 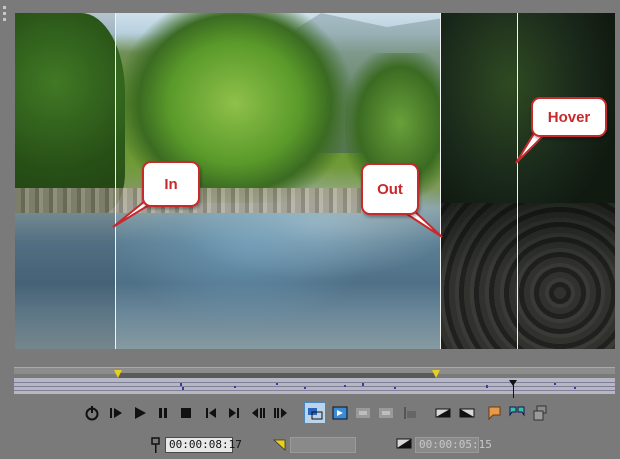 I want to click on previous-marker-icon, so click(x=211, y=413).